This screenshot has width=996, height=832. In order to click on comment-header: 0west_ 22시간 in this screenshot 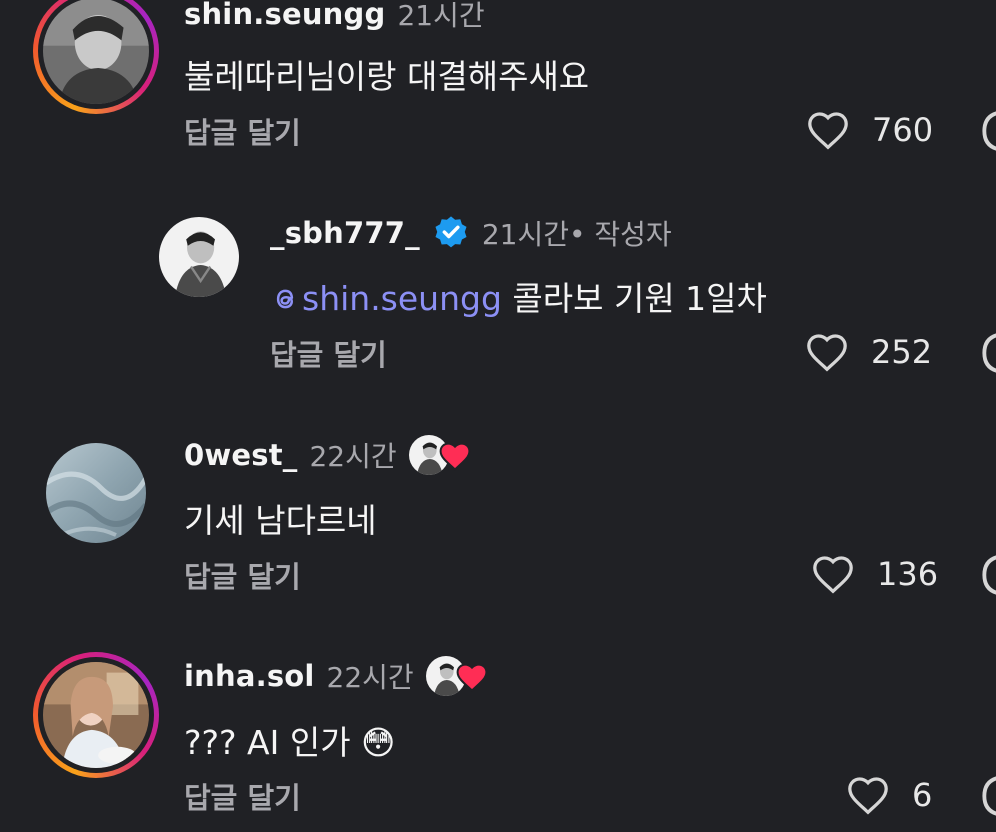, I will do `click(327, 455)`.